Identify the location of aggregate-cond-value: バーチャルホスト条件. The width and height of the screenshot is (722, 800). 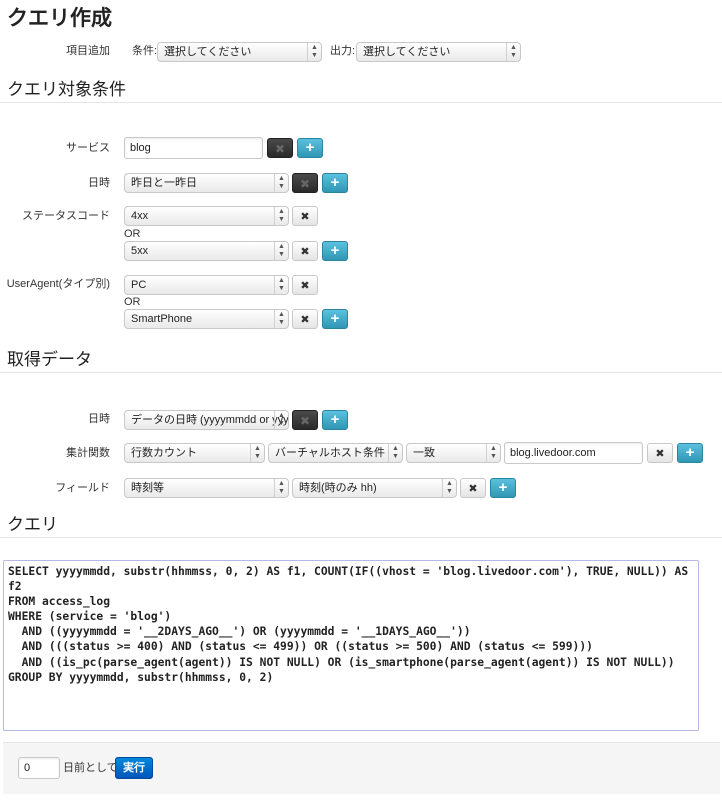
(330, 453).